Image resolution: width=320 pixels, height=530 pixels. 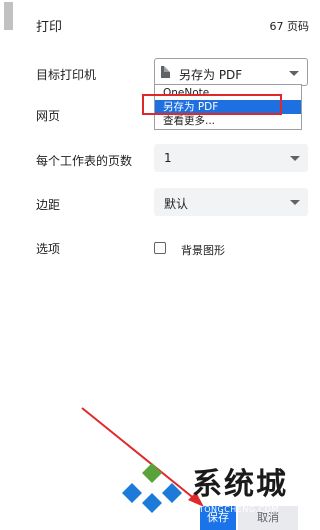 I want to click on watermark: 系统城 XITONGCHENG.COM, so click(x=217, y=492).